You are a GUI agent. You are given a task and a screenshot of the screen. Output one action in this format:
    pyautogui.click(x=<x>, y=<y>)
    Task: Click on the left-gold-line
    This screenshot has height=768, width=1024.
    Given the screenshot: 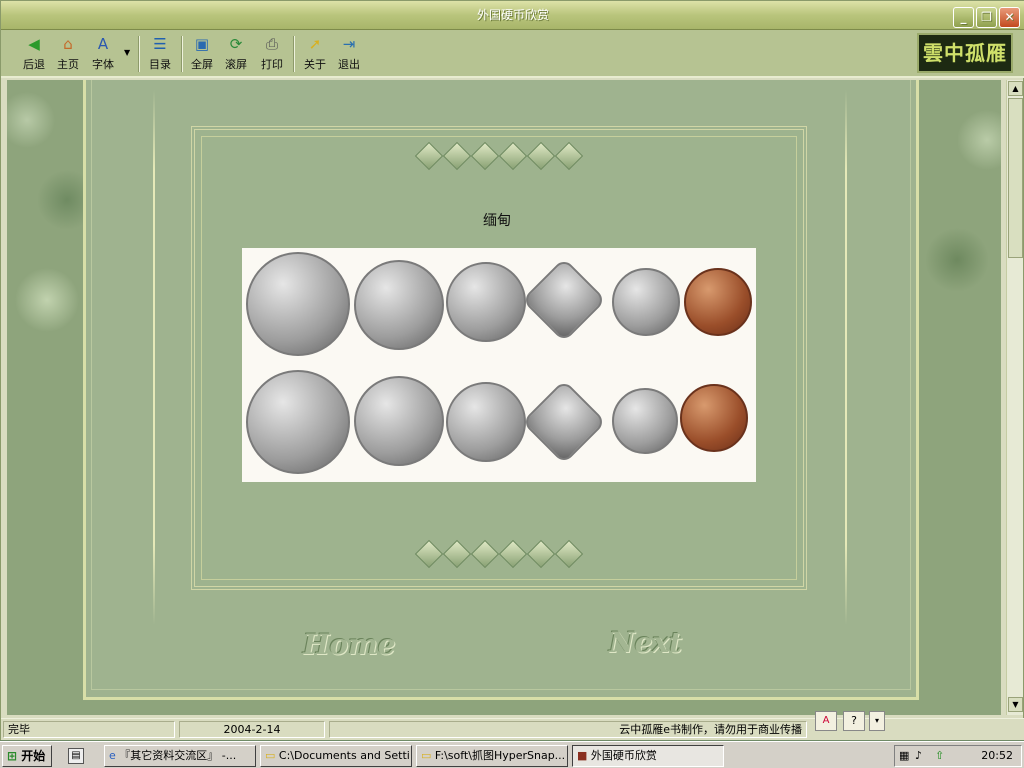 What is the action you would take?
    pyautogui.click(x=154, y=357)
    